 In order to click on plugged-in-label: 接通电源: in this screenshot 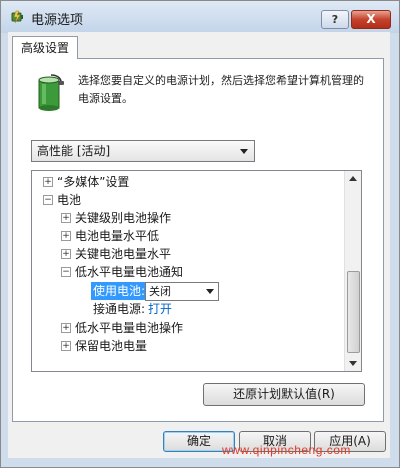, I will do `click(119, 309)`.